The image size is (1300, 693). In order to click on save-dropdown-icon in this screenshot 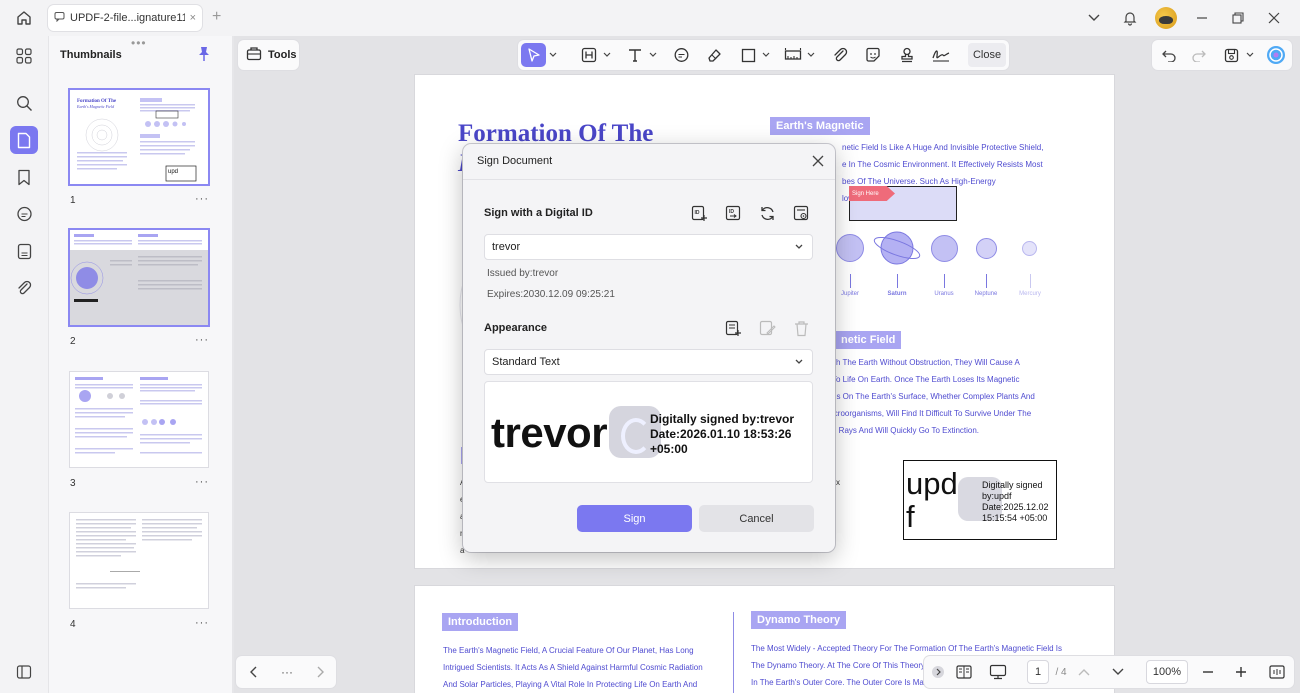, I will do `click(1250, 55)`.